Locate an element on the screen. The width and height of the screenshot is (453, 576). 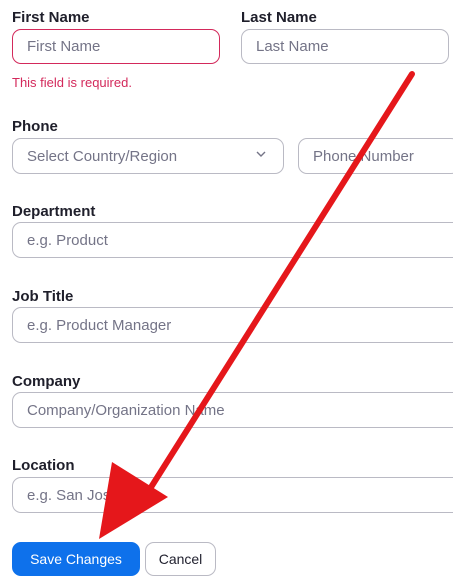
phone-number-placeholder: Phone Number is located at coordinates (363, 156).